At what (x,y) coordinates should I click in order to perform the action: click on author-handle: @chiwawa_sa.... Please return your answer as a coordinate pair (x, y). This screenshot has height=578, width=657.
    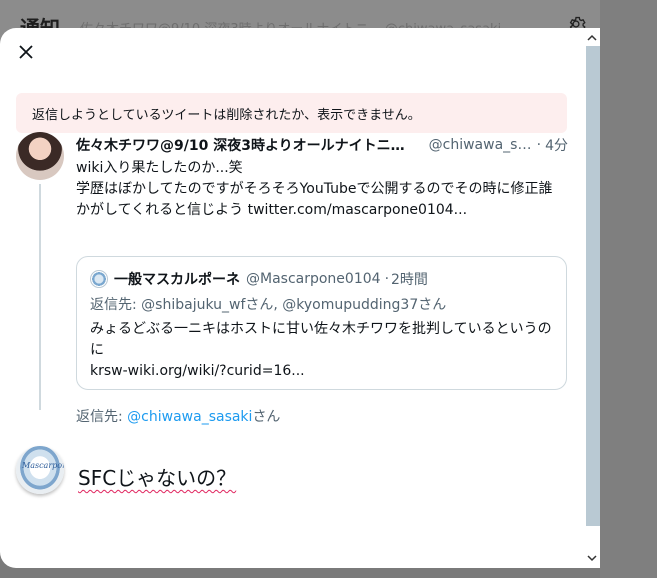
    Looking at the image, I should click on (481, 145).